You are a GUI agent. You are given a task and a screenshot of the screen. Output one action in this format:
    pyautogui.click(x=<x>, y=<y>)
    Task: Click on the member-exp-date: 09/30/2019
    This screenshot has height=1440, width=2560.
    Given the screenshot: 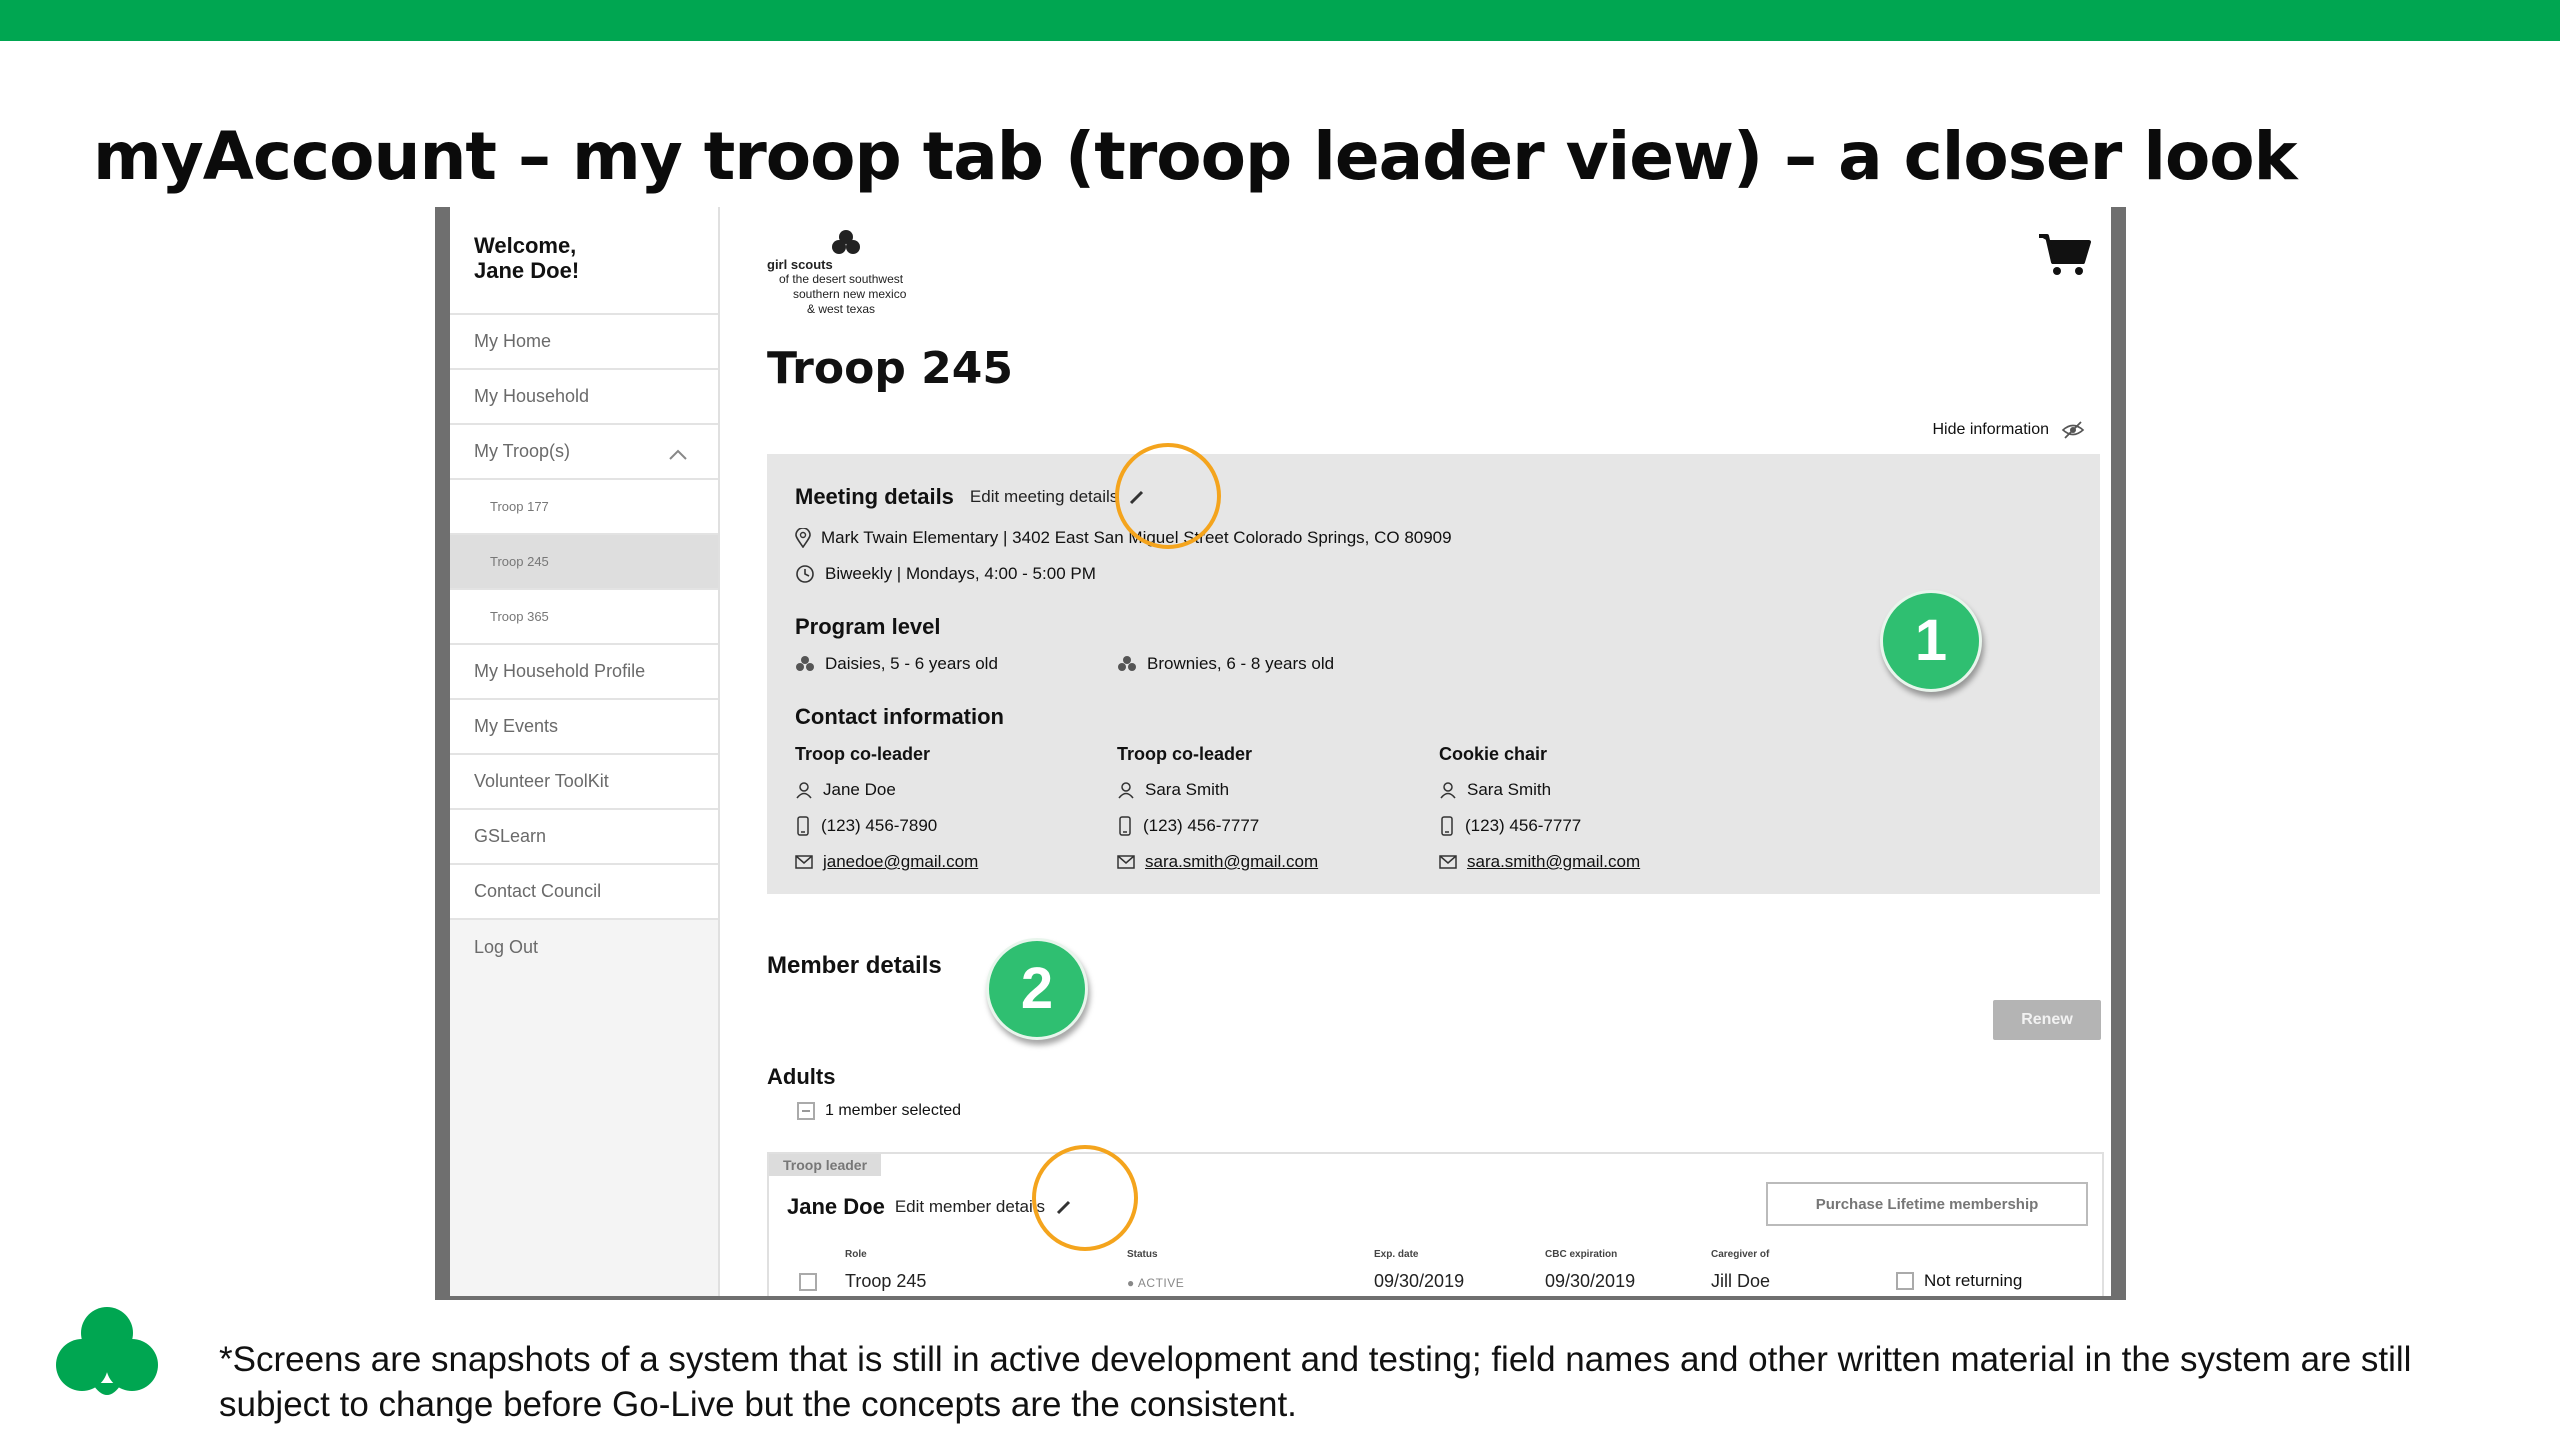 What is the action you would take?
    pyautogui.click(x=1419, y=1281)
    